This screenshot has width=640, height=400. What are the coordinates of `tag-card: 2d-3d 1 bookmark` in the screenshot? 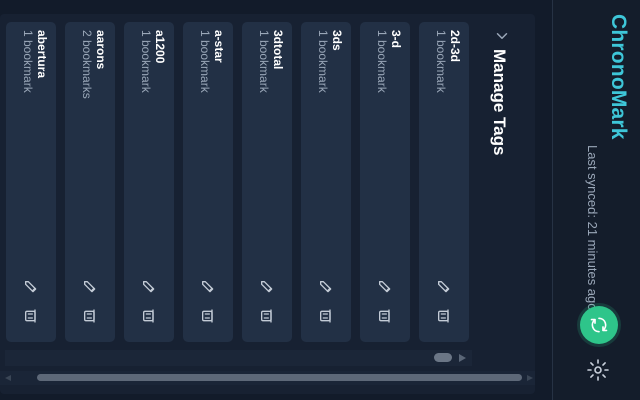 It's located at (444, 182).